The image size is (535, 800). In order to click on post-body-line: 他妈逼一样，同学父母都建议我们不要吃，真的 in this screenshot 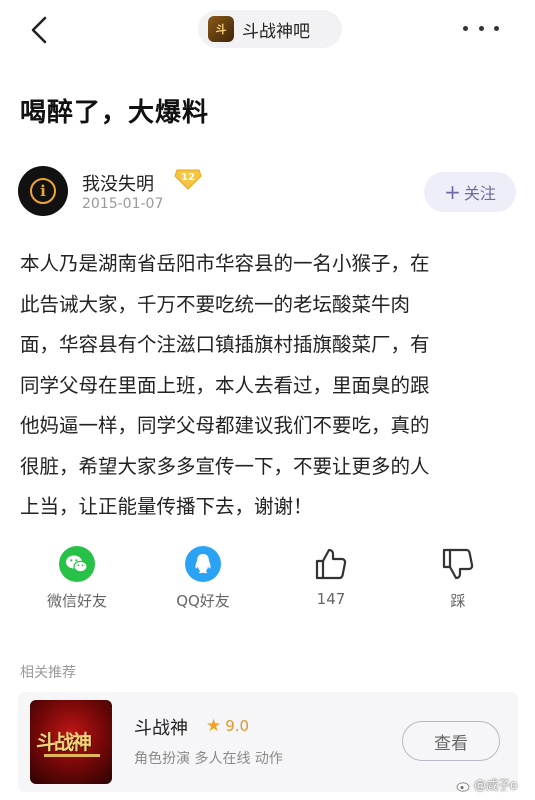, I will do `click(225, 425)`.